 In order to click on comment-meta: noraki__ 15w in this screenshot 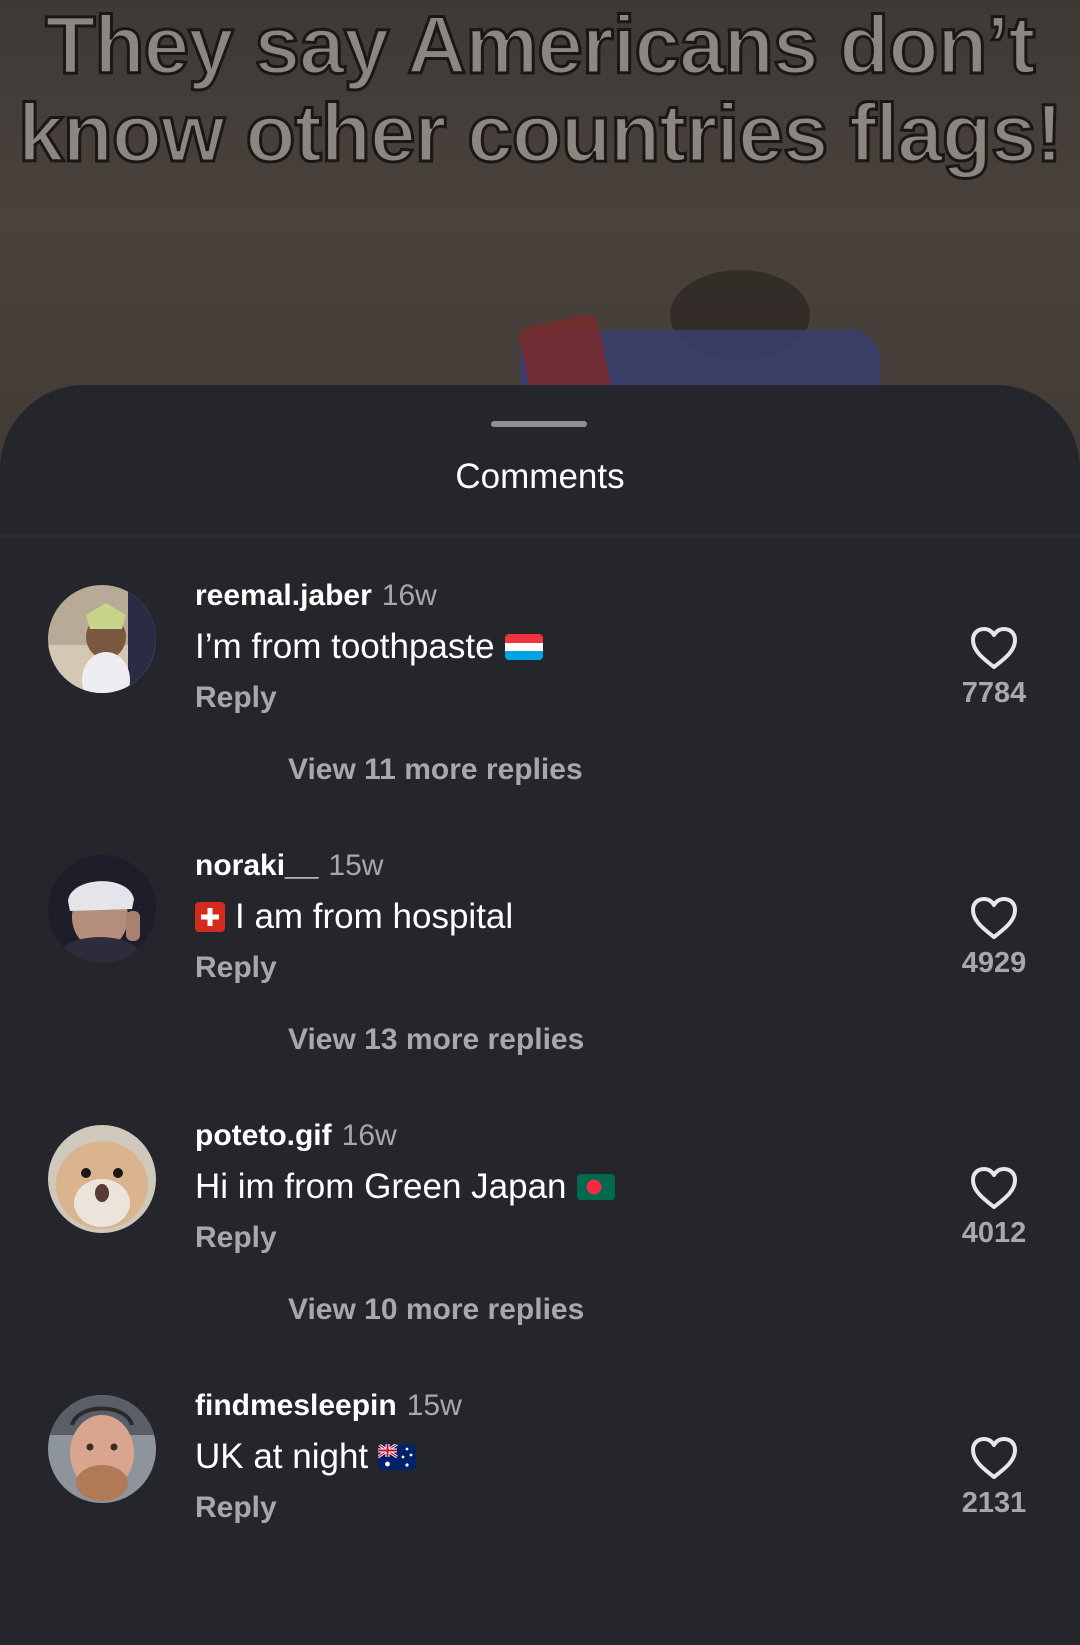, I will do `click(289, 866)`.